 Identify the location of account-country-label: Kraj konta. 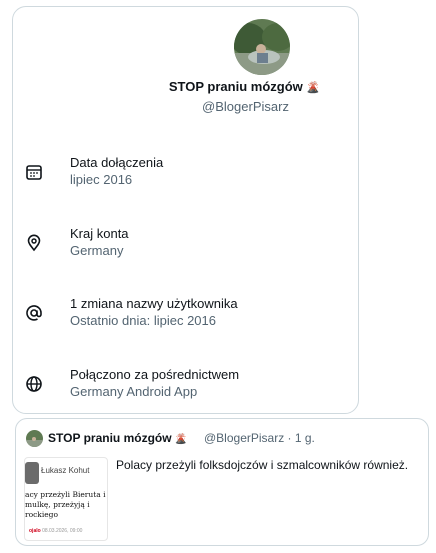
(99, 233).